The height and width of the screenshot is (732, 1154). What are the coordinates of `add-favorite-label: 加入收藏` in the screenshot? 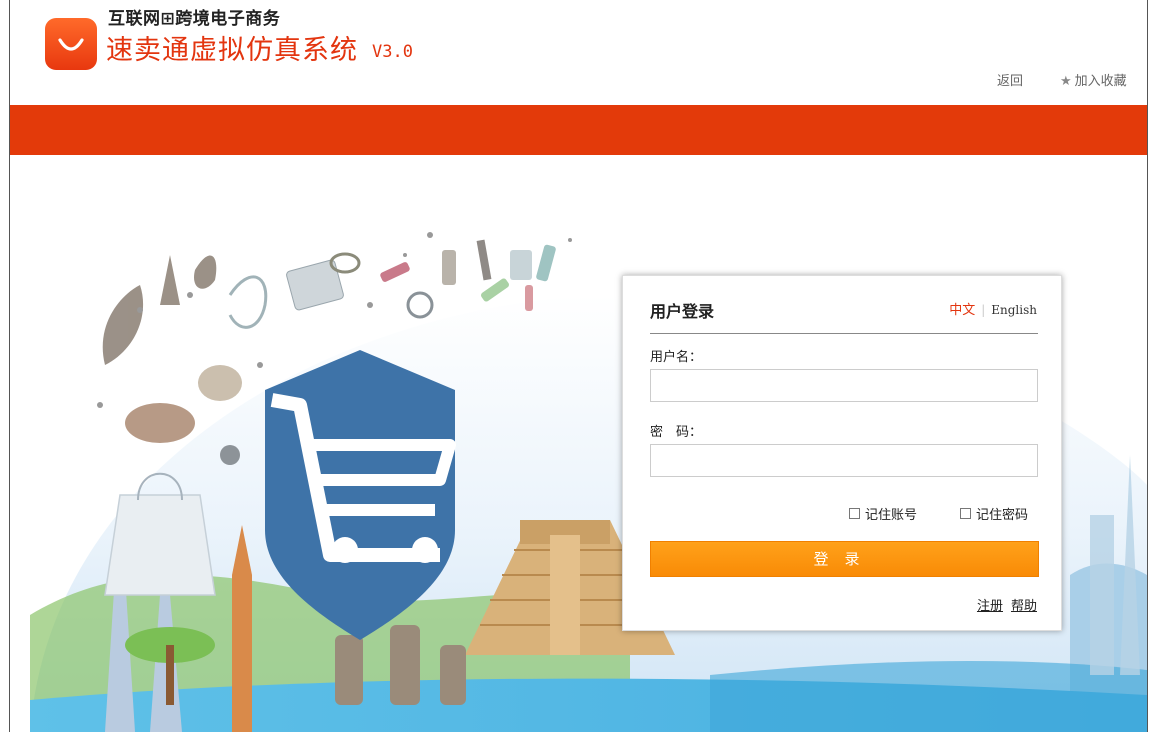 It's located at (1100, 81).